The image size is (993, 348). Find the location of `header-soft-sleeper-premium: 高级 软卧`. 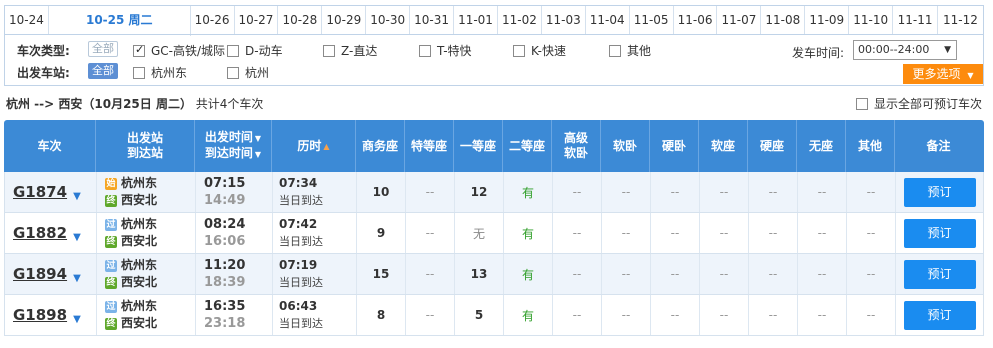

header-soft-sleeper-premium: 高级 软卧 is located at coordinates (576, 146).